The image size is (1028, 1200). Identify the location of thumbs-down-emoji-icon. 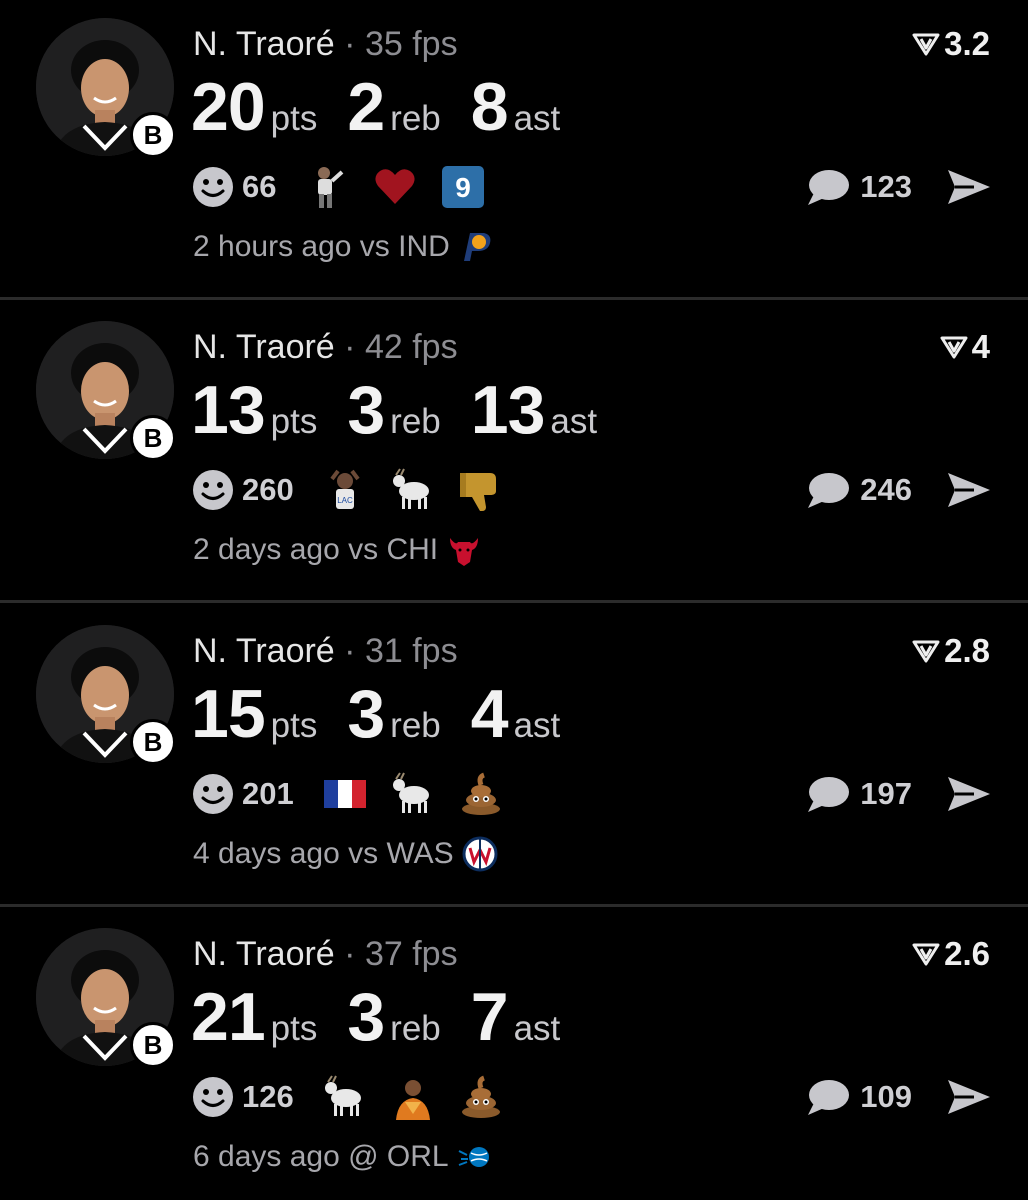
(481, 490).